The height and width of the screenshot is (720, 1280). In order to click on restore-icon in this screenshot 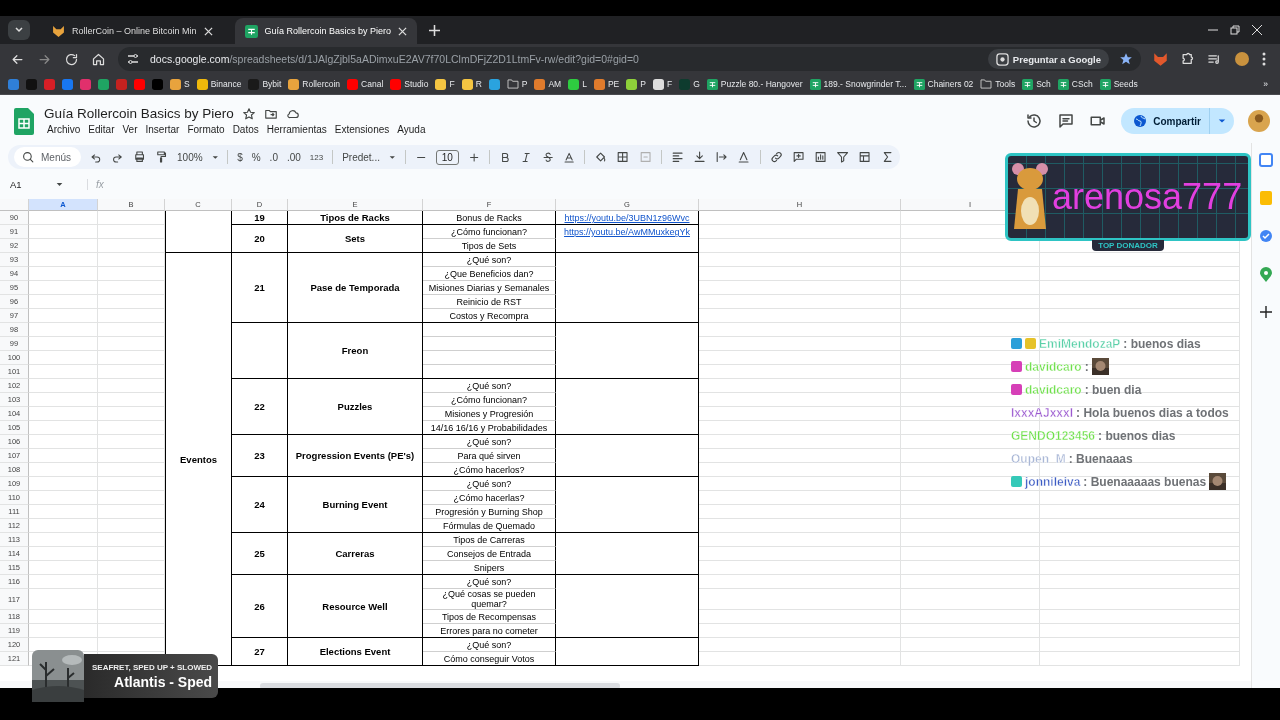, I will do `click(1235, 30)`.